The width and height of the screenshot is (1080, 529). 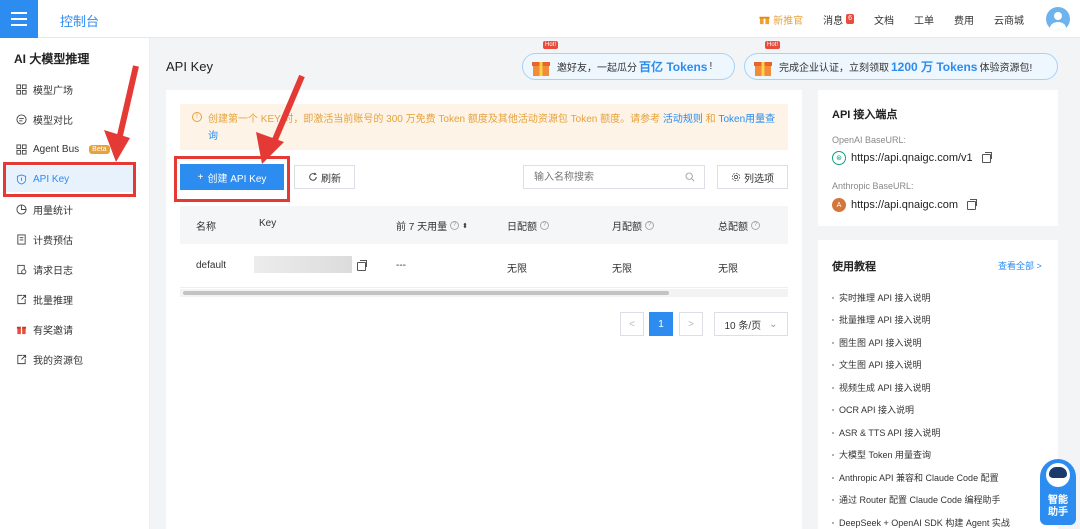 What do you see at coordinates (838, 19) in the screenshot?
I see `nav-messages: 消息 6` at bounding box center [838, 19].